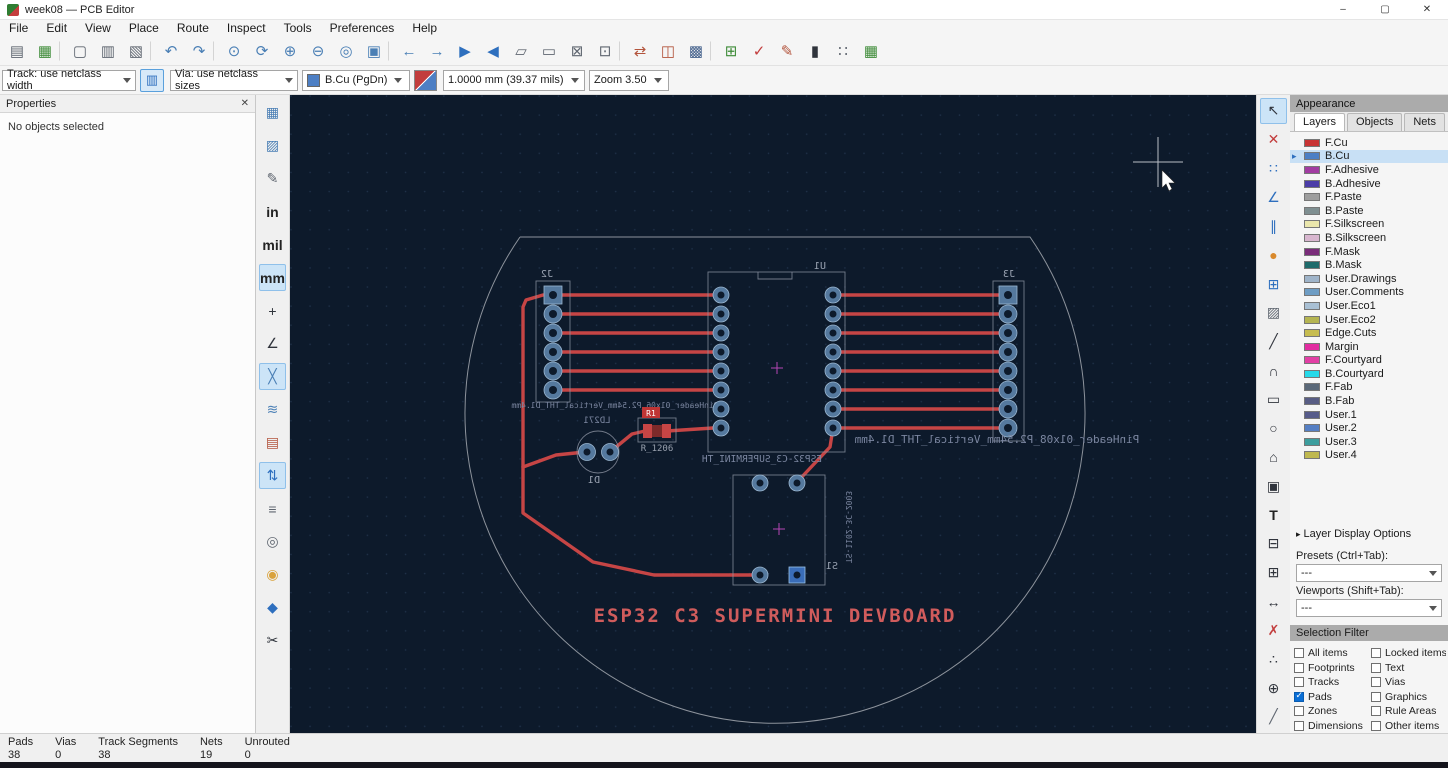 Image resolution: width=1448 pixels, height=768 pixels. Describe the element at coordinates (272, 475) in the screenshot. I see `flip-board-view-icon: ⇅` at that location.